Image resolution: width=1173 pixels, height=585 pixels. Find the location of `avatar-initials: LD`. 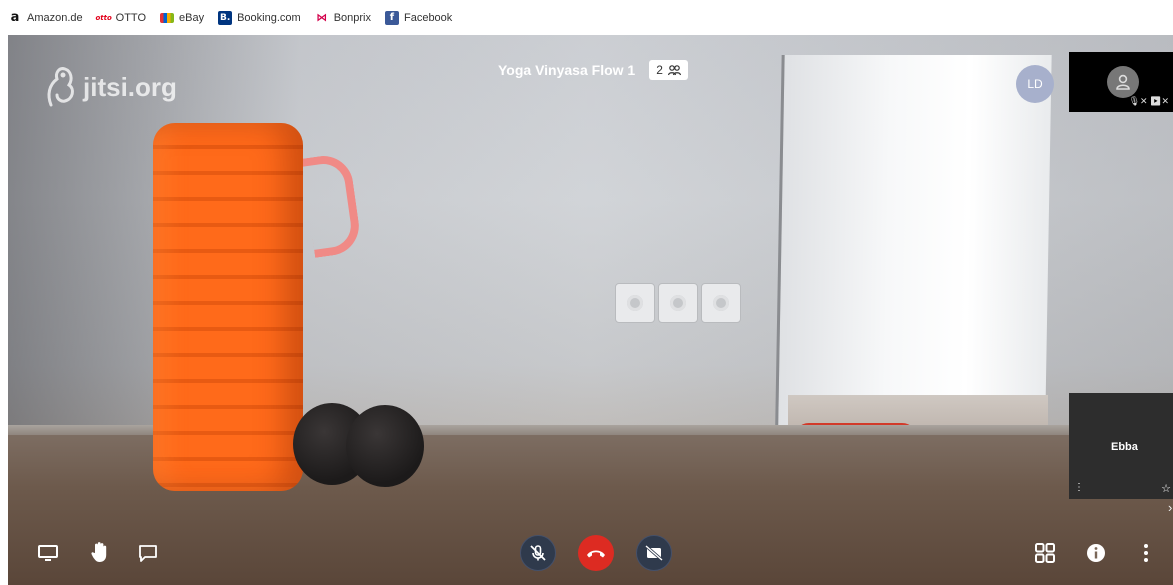

avatar-initials: LD is located at coordinates (1035, 84).